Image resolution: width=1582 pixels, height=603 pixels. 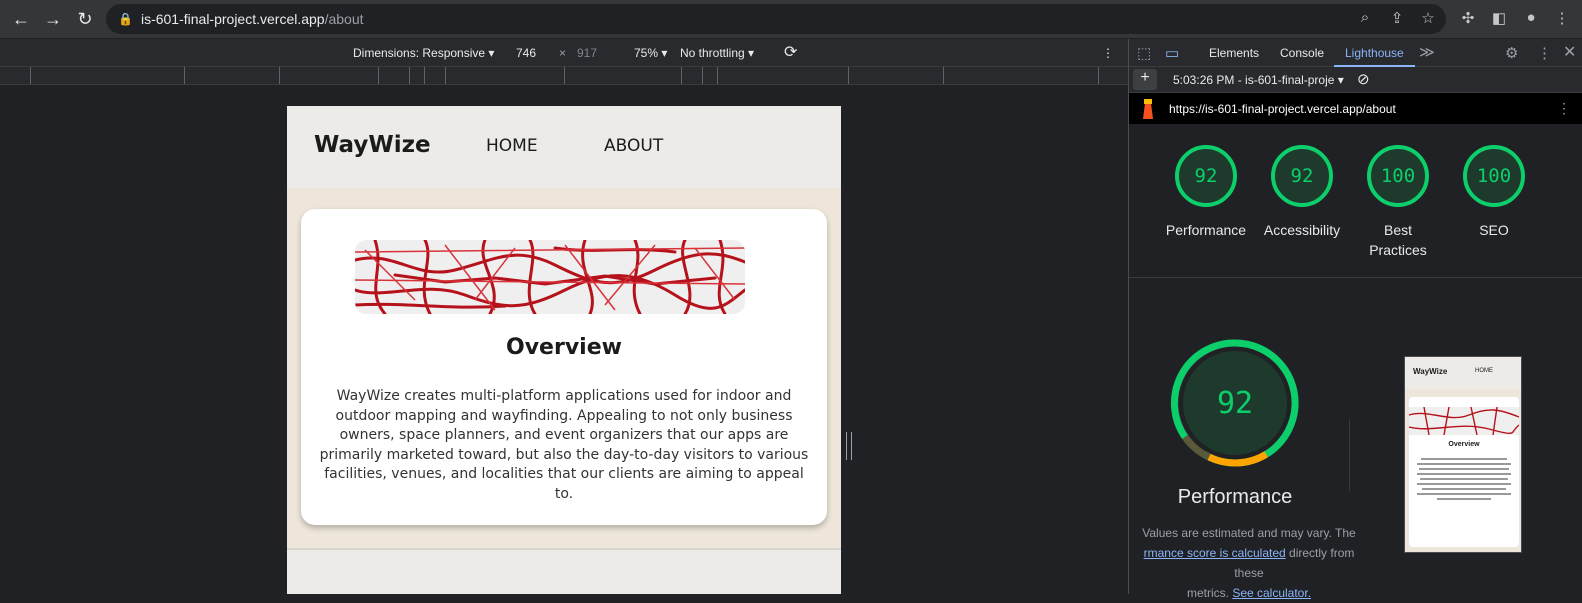 I want to click on report-selector: 5:03:26 PM - is-601-final-proje ▾, so click(x=1258, y=80).